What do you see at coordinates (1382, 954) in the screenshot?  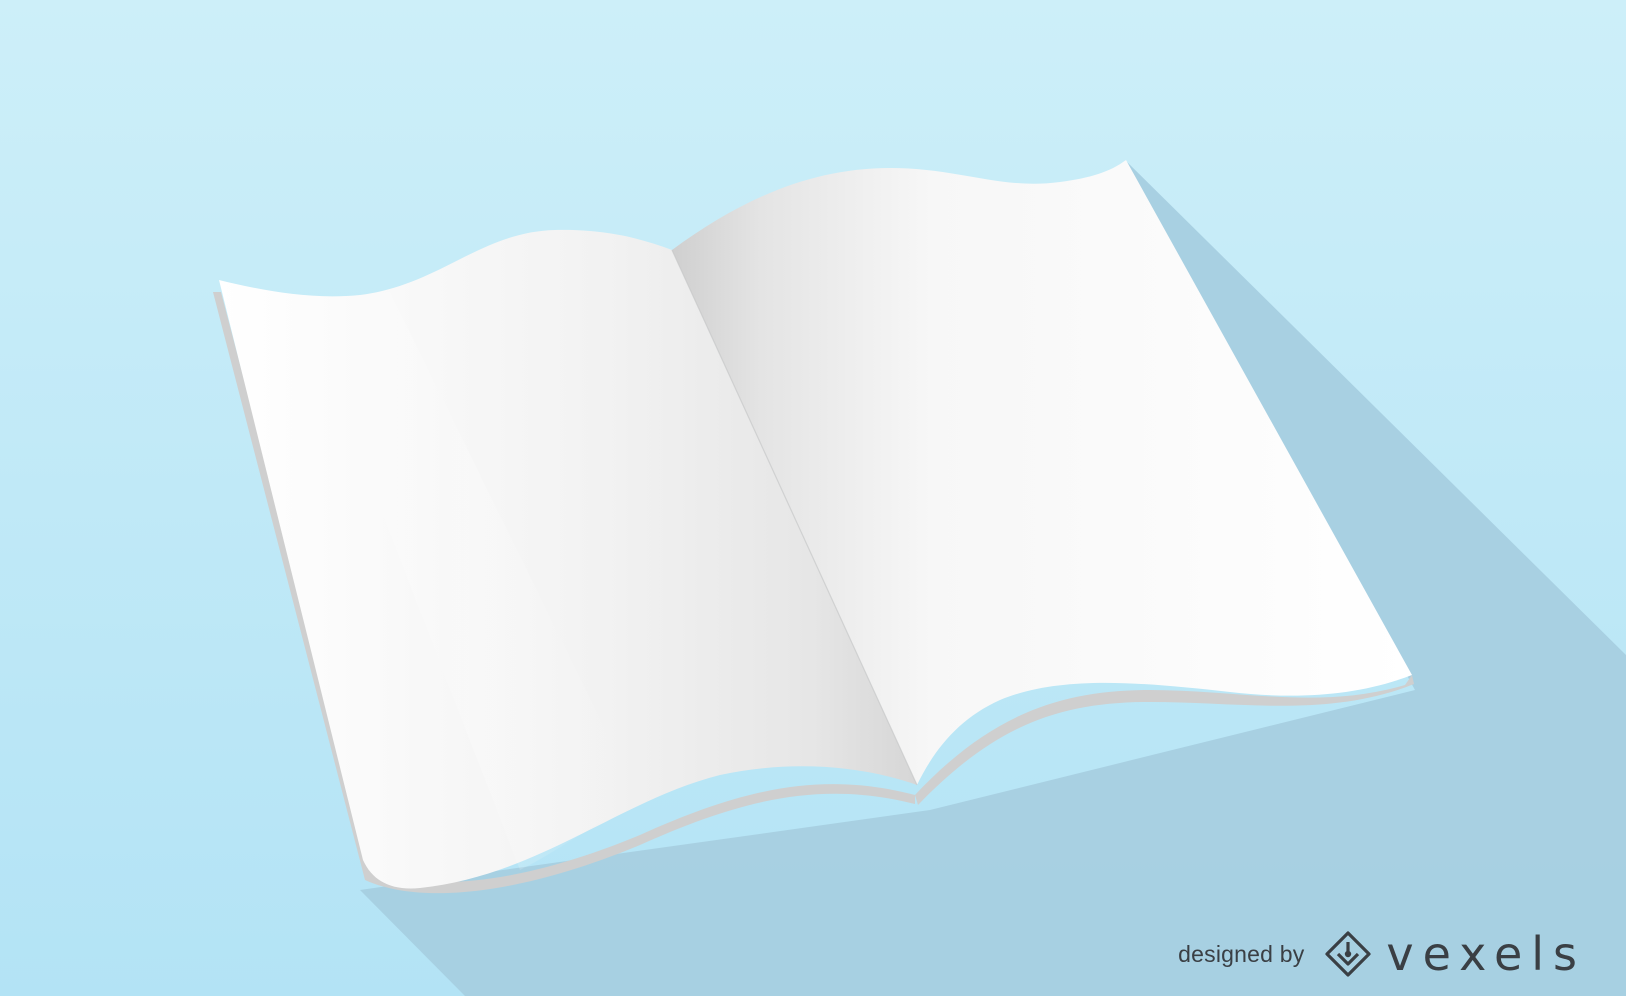 I see `vexels-credit: designed by vexels` at bounding box center [1382, 954].